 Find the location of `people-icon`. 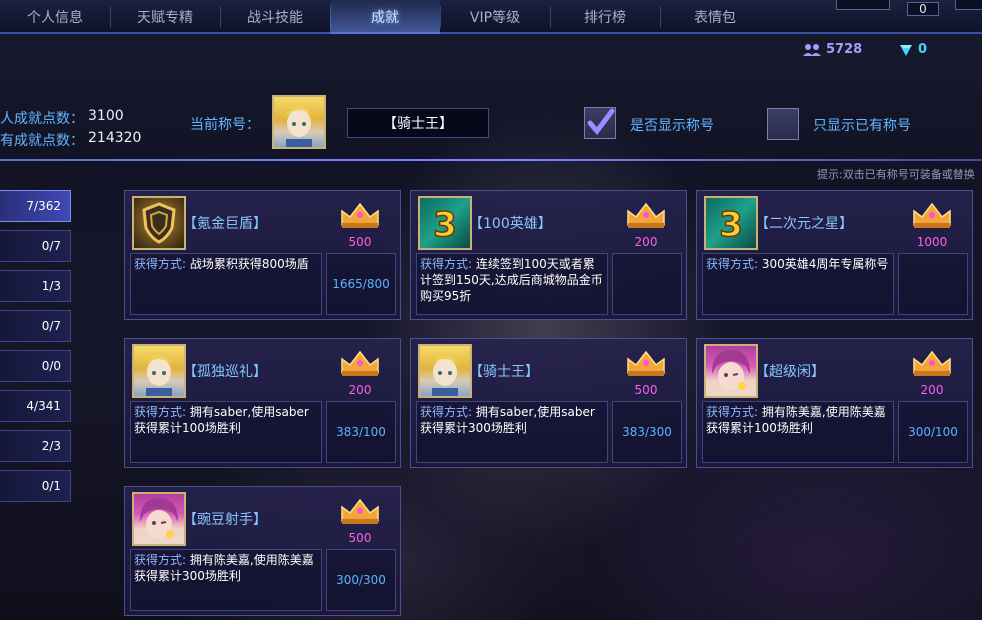

people-icon is located at coordinates (812, 49).